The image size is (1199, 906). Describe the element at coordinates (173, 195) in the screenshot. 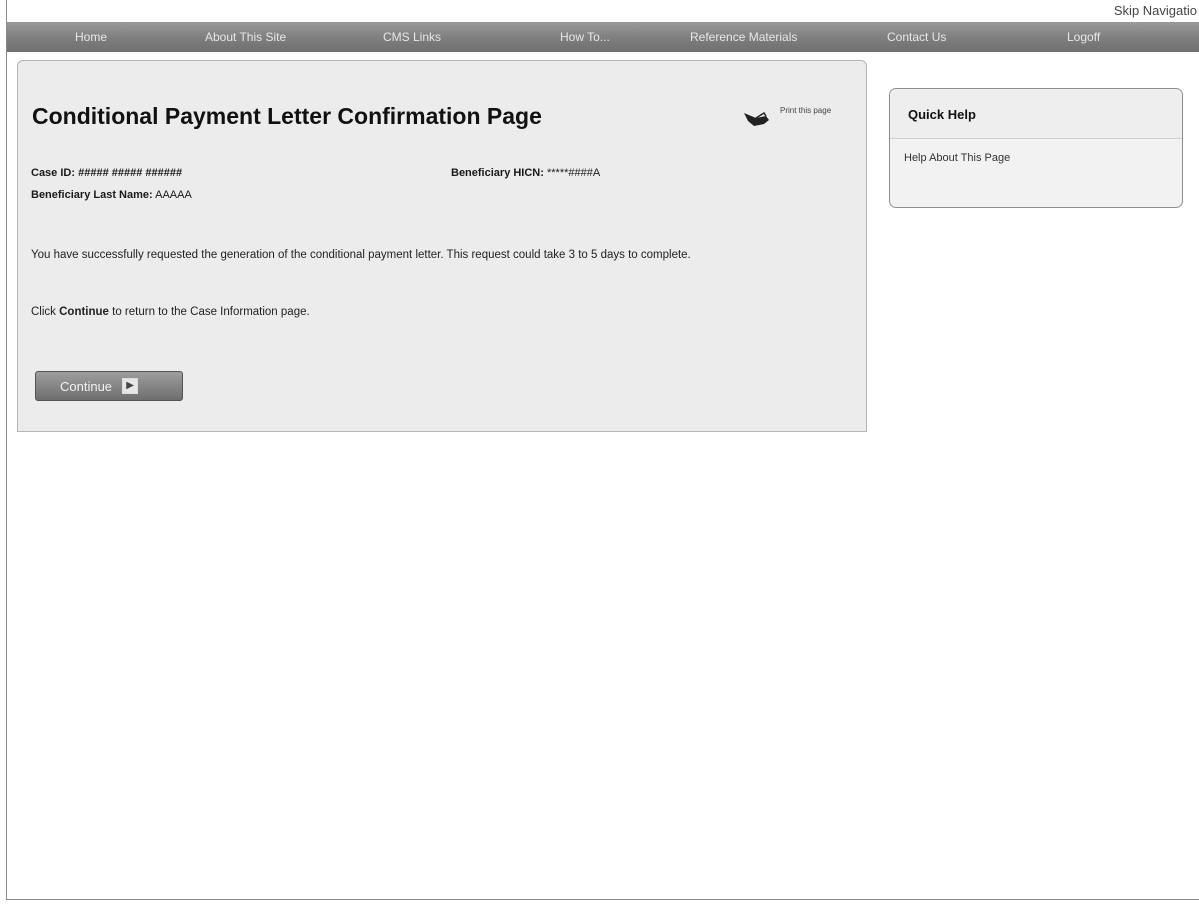

I see `last-name-value: AAAAA` at that location.